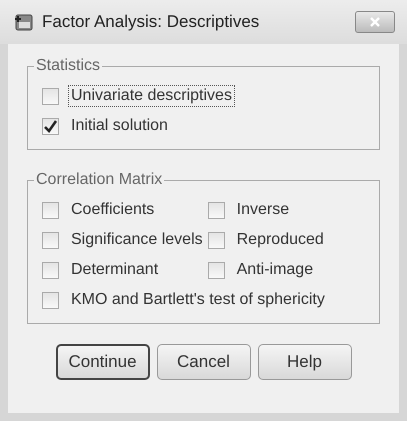 Image resolution: width=407 pixels, height=421 pixels. I want to click on checkbox-label: Initial solution, so click(119, 126).